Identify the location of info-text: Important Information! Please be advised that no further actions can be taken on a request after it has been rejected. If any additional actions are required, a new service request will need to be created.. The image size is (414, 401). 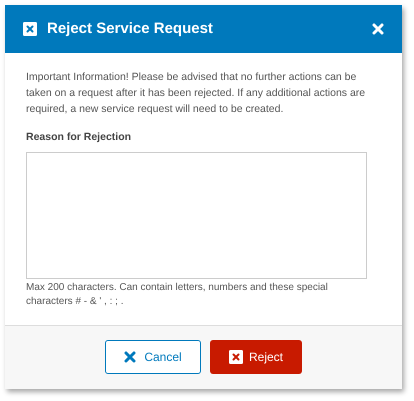
(196, 93).